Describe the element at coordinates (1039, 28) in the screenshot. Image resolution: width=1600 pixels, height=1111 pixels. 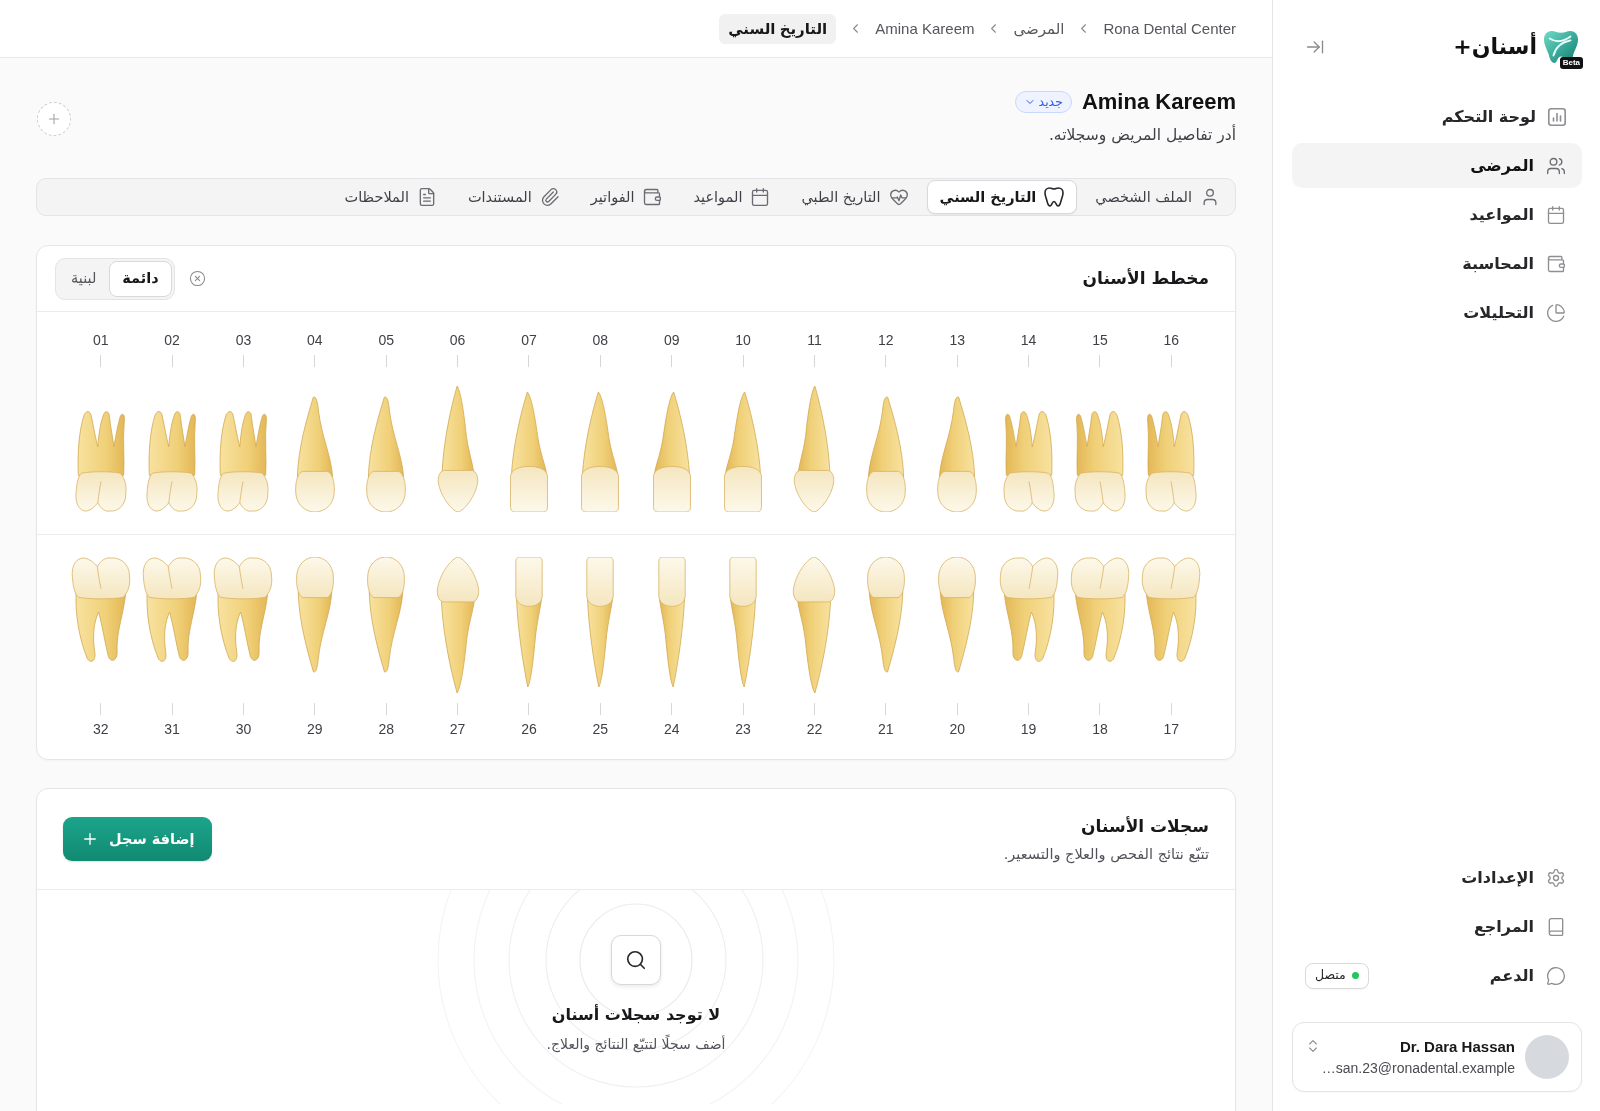
I see `breadcrumb-link: المرضى` at that location.